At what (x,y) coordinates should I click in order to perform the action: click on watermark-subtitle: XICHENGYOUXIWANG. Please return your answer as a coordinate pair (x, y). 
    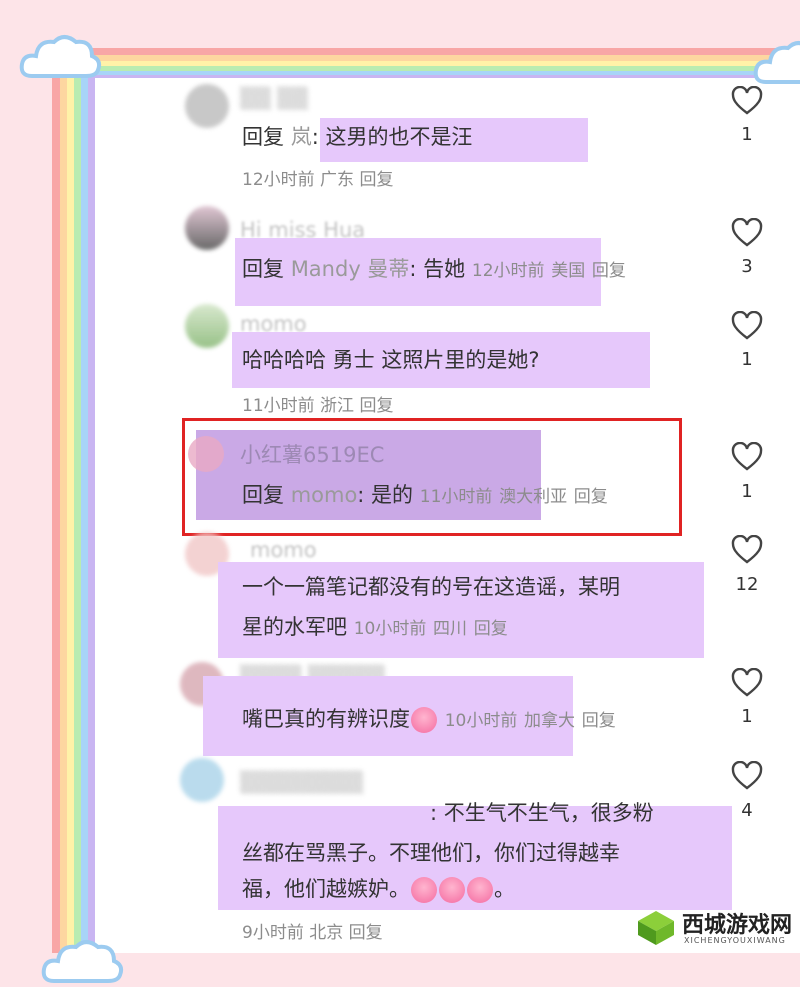
    Looking at the image, I should click on (735, 940).